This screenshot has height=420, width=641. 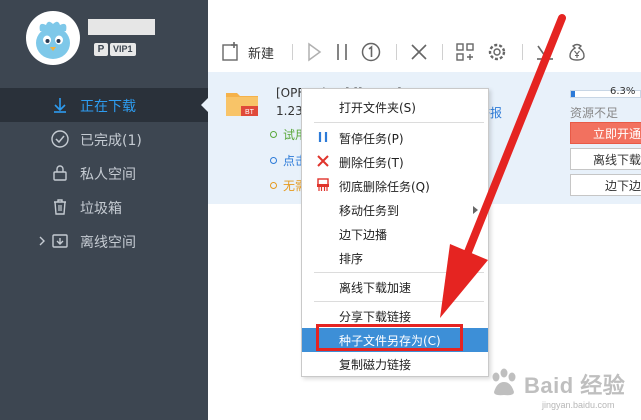 I want to click on shredder-icon, so click(x=323, y=184).